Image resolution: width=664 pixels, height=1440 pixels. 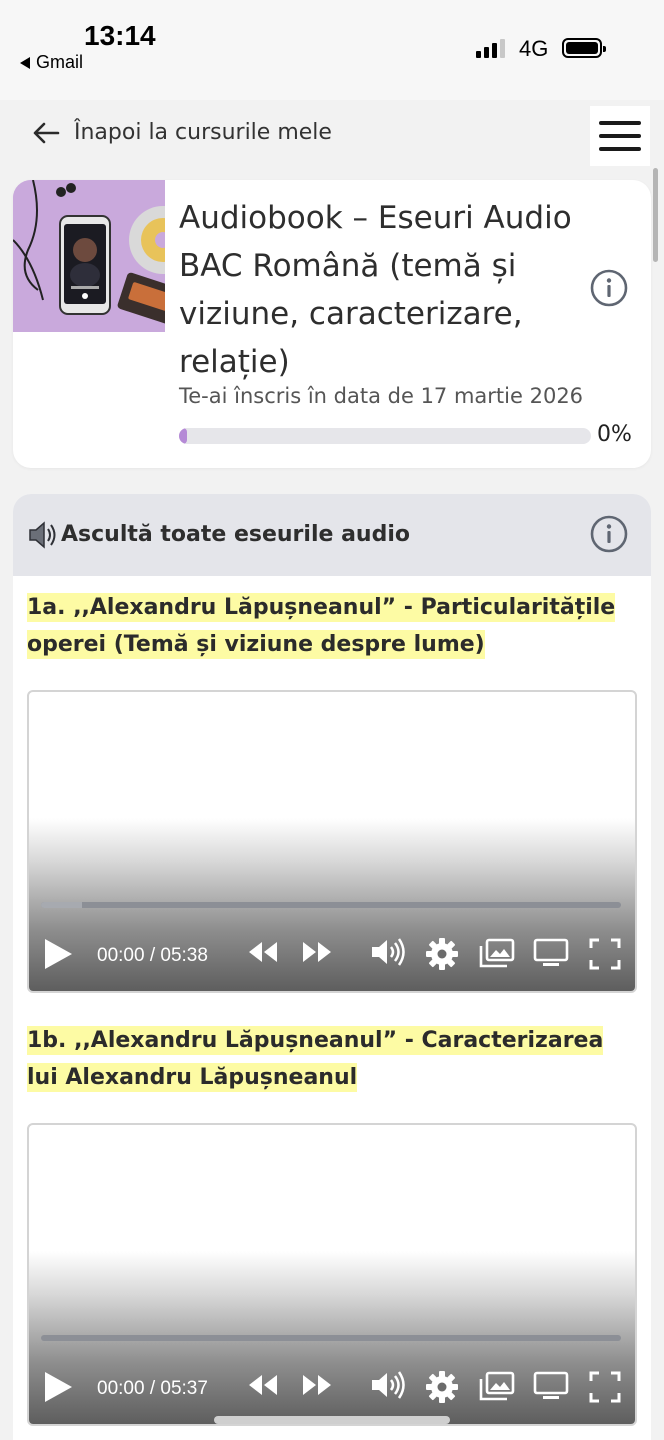 I want to click on home-indicator, so click(x=332, y=1420).